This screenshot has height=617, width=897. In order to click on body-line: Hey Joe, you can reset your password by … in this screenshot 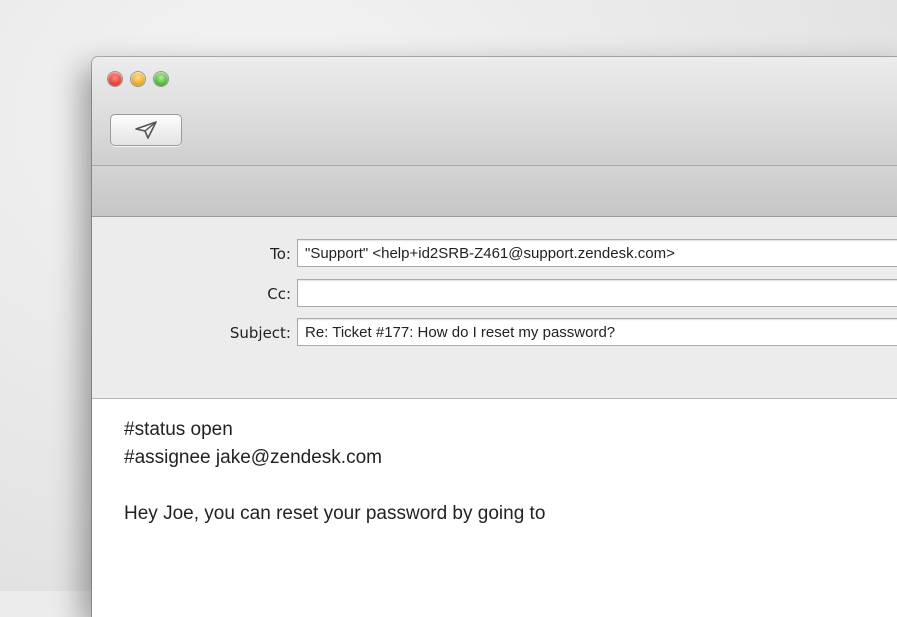, I will do `click(335, 513)`.